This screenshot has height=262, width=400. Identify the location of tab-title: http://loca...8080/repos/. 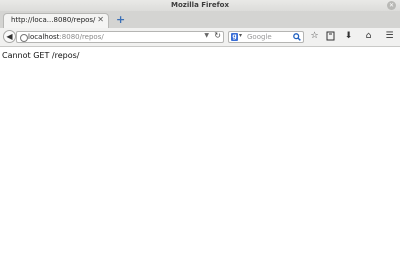
(53, 20).